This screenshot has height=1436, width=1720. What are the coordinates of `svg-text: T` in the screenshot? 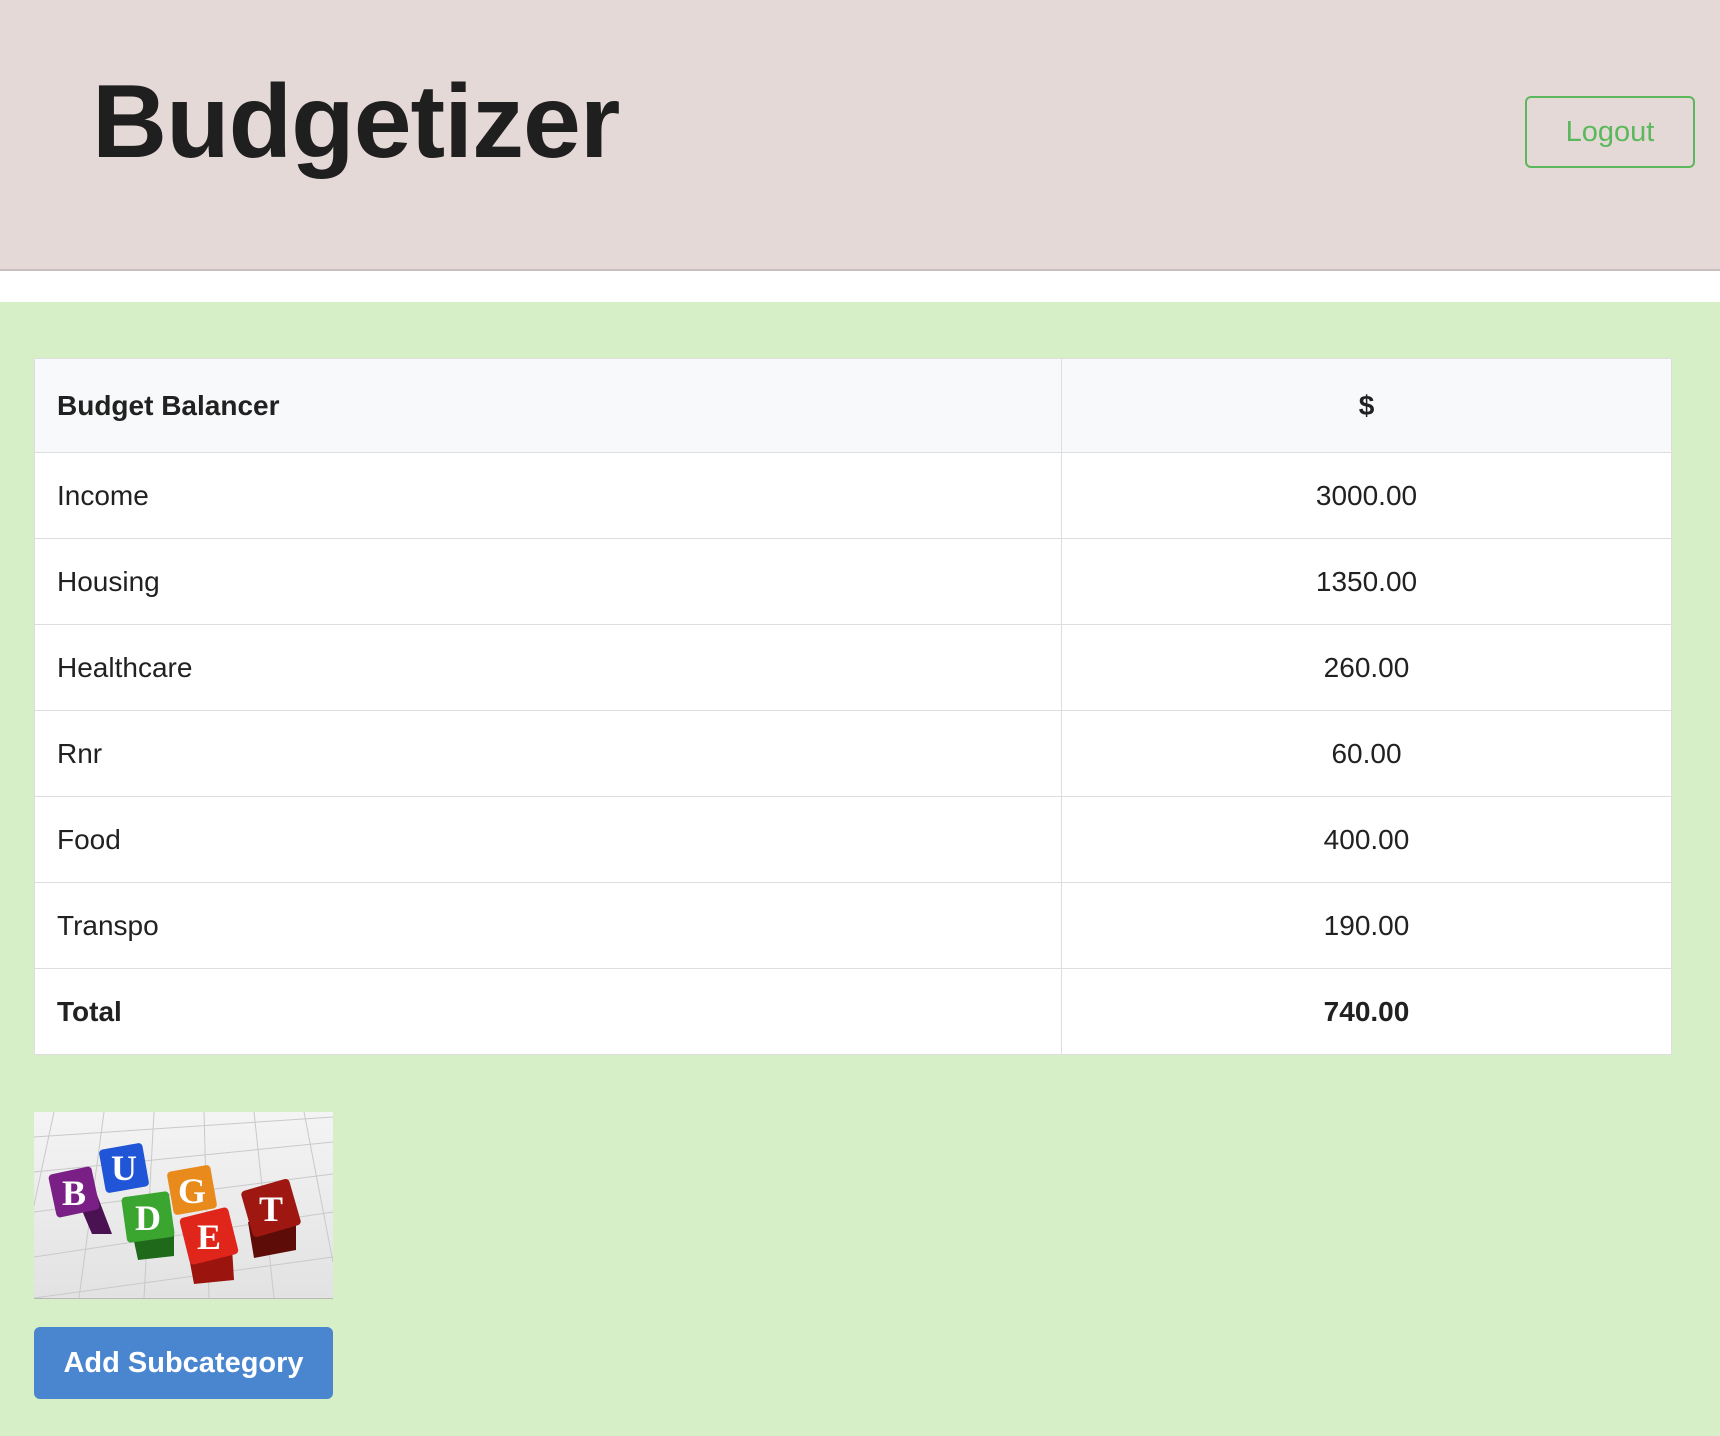 It's located at (271, 1209).